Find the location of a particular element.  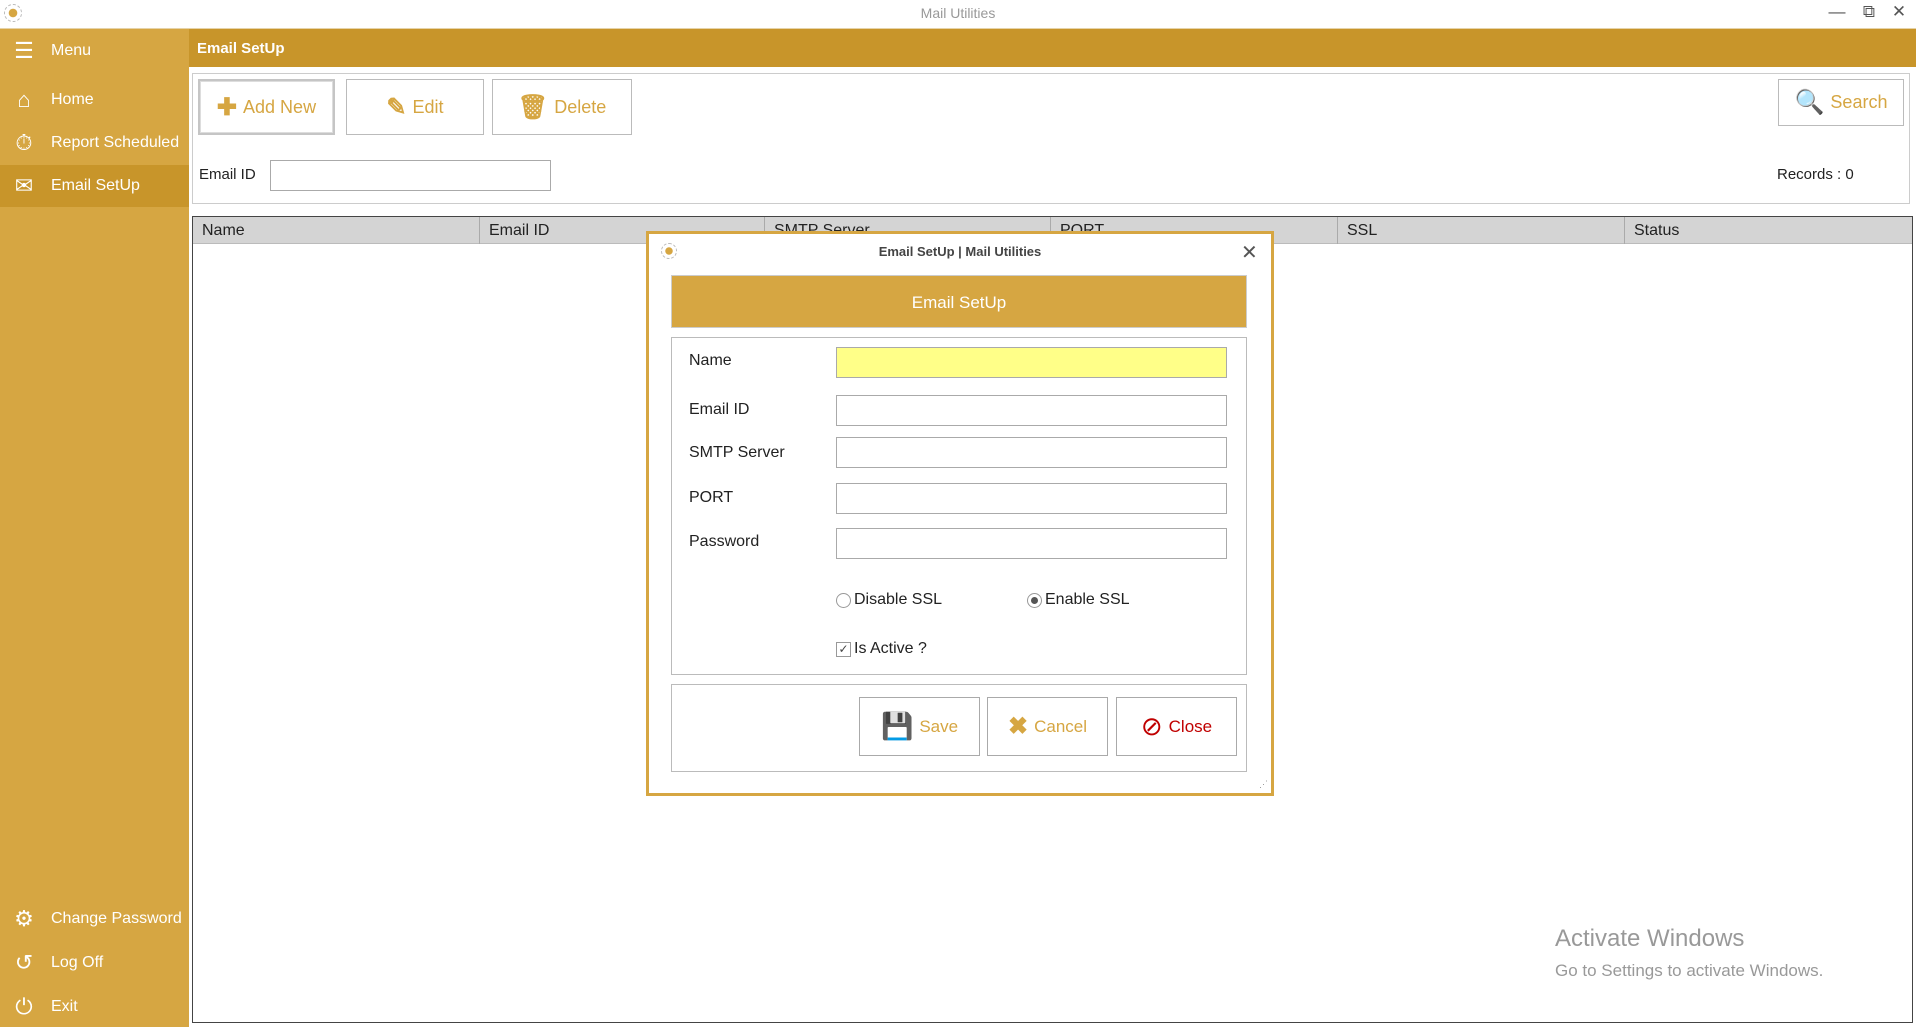

dialog-button-panel: 💾 Save ✖ Cancel ⊘ Close is located at coordinates (959, 728).